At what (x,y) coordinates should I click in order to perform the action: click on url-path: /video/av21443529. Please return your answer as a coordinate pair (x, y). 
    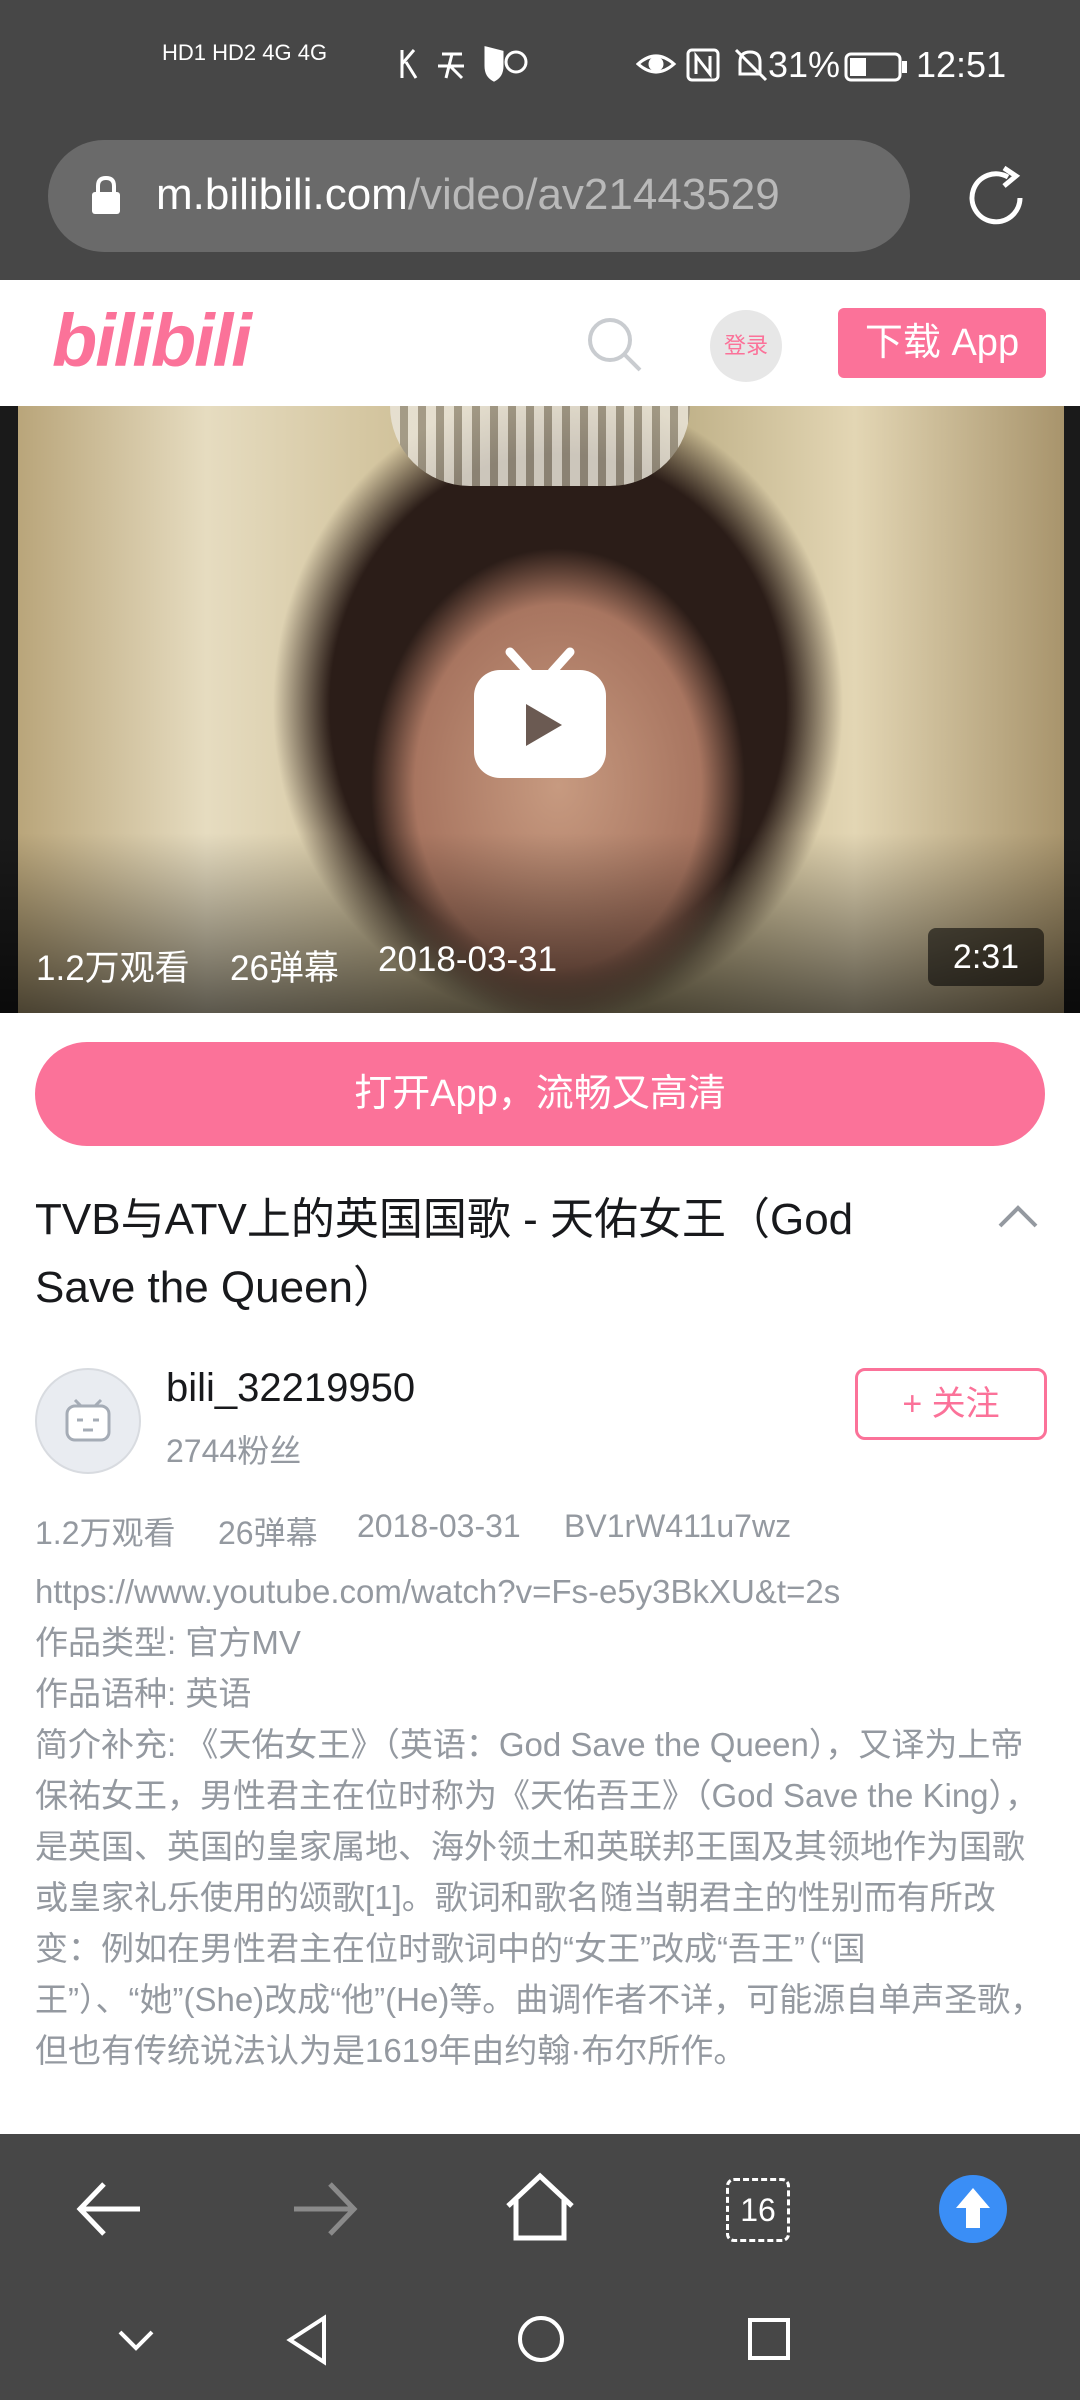
    Looking at the image, I should click on (593, 194).